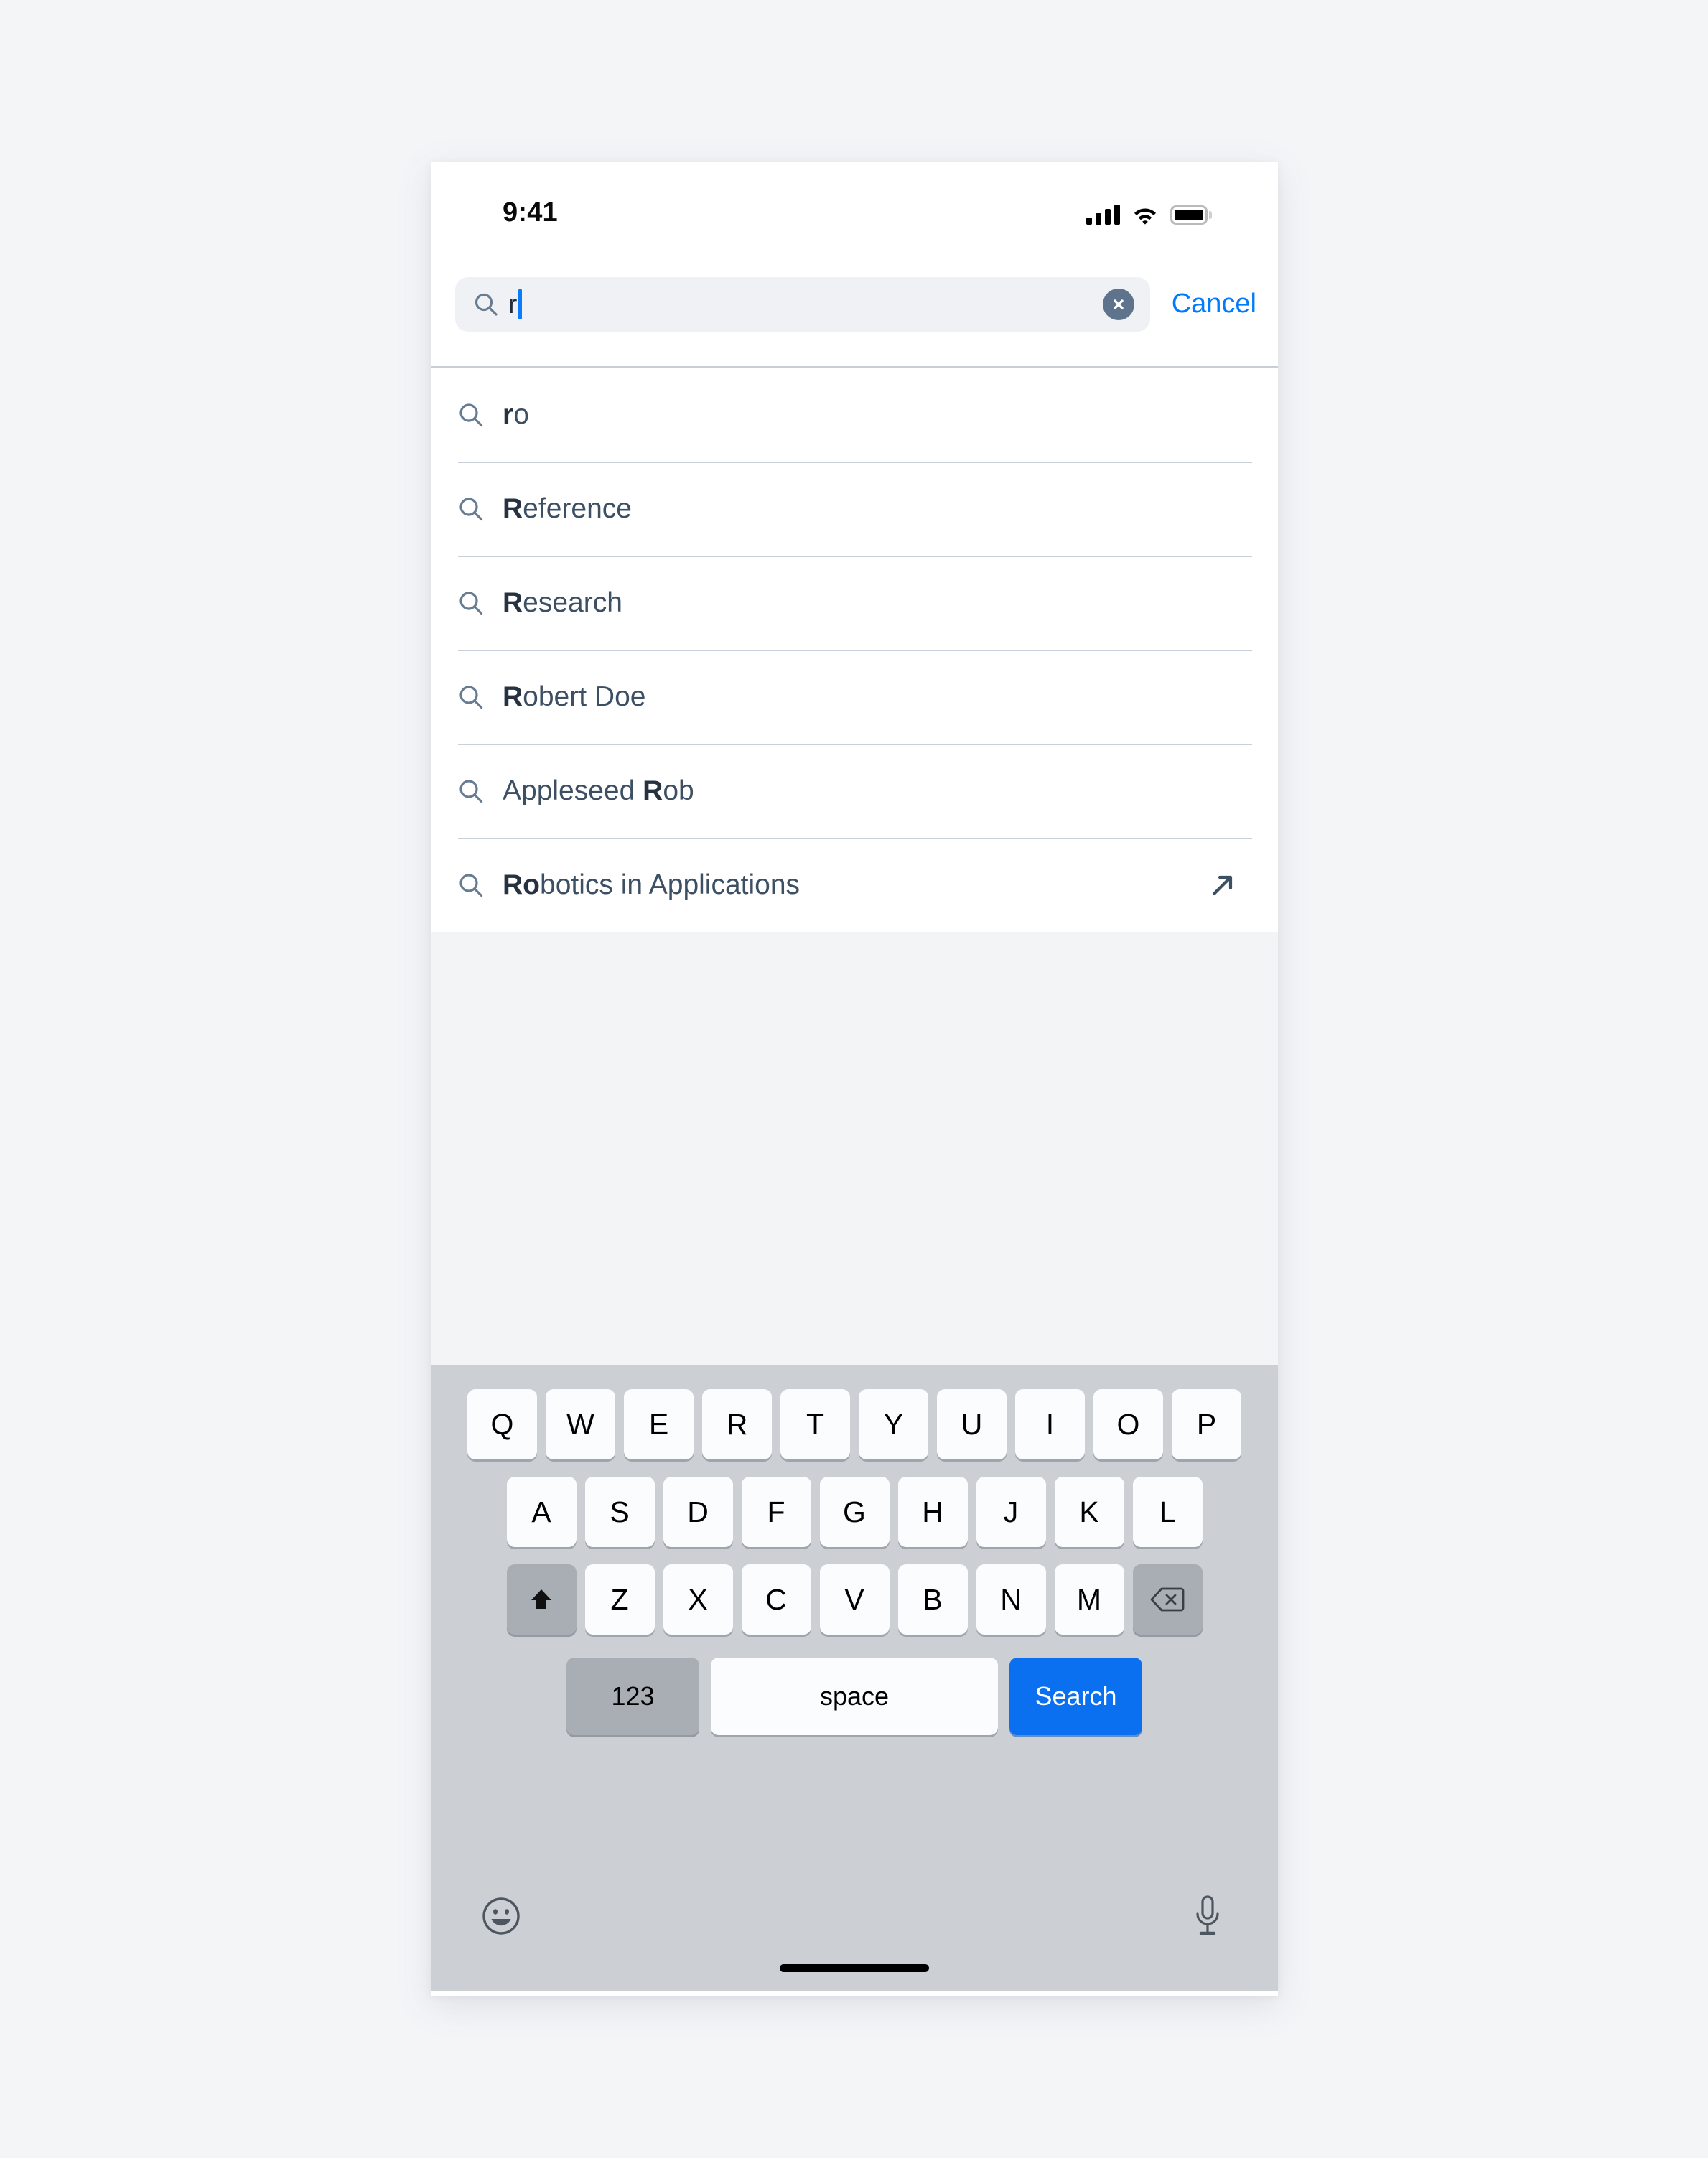 This screenshot has height=2158, width=1708. What do you see at coordinates (972, 1424) in the screenshot?
I see `key-u: U` at bounding box center [972, 1424].